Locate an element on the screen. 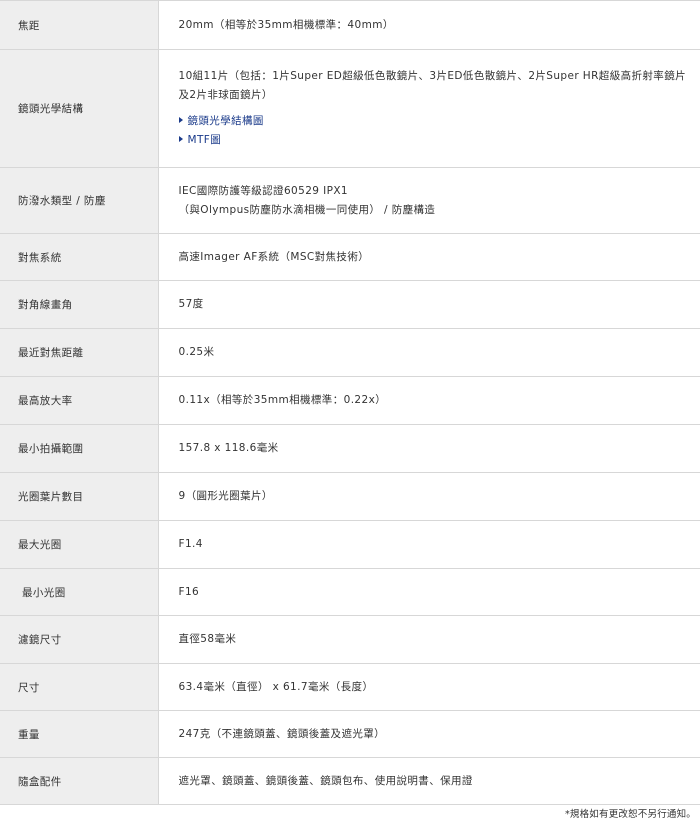 The image size is (700, 830). spec-value: 9（圓形光圈葉片） is located at coordinates (429, 496).